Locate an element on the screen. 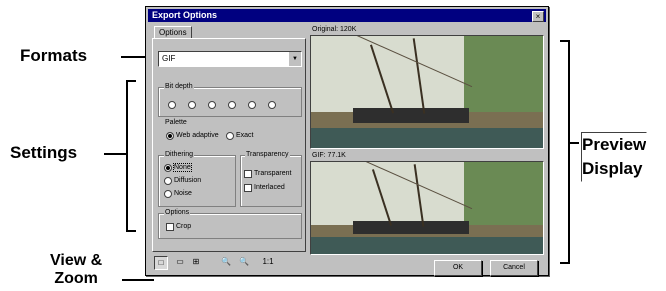  option-label: None is located at coordinates (182, 167).